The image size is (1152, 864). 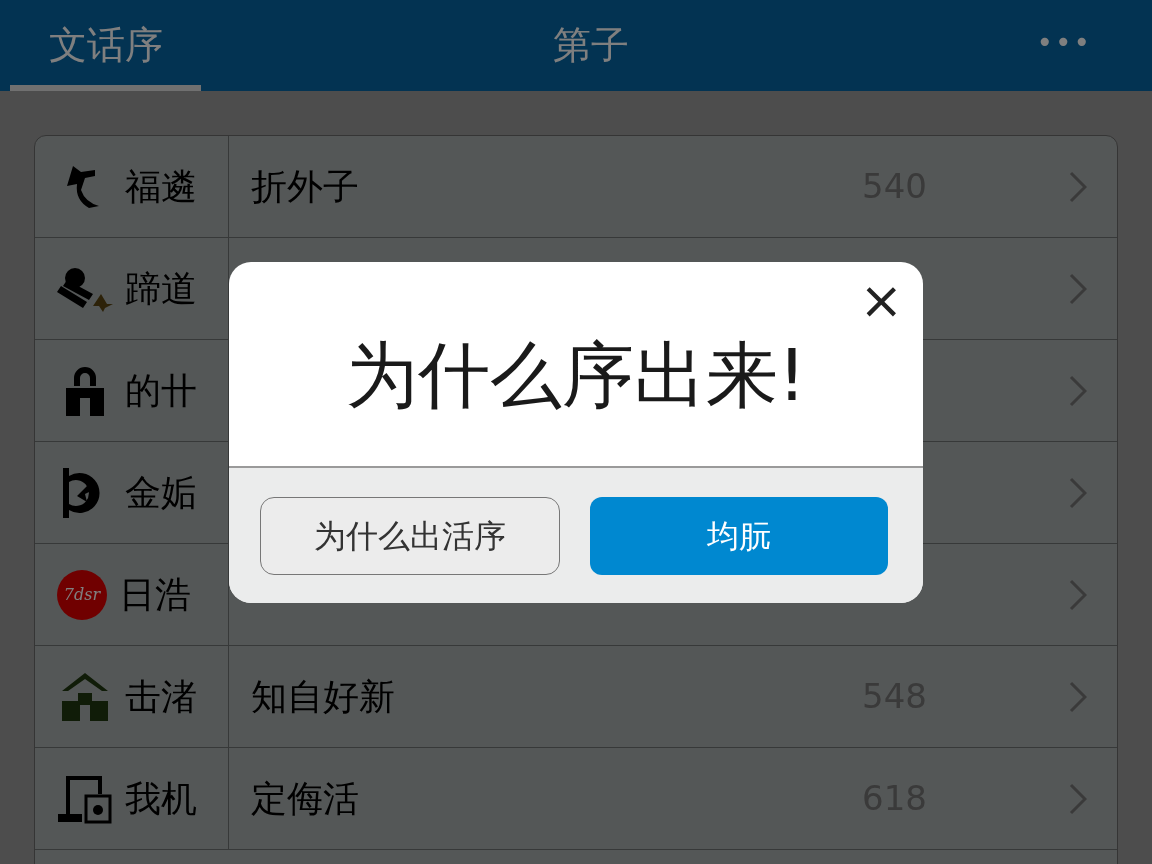 I want to click on row-name: 金姤, so click(x=161, y=492).